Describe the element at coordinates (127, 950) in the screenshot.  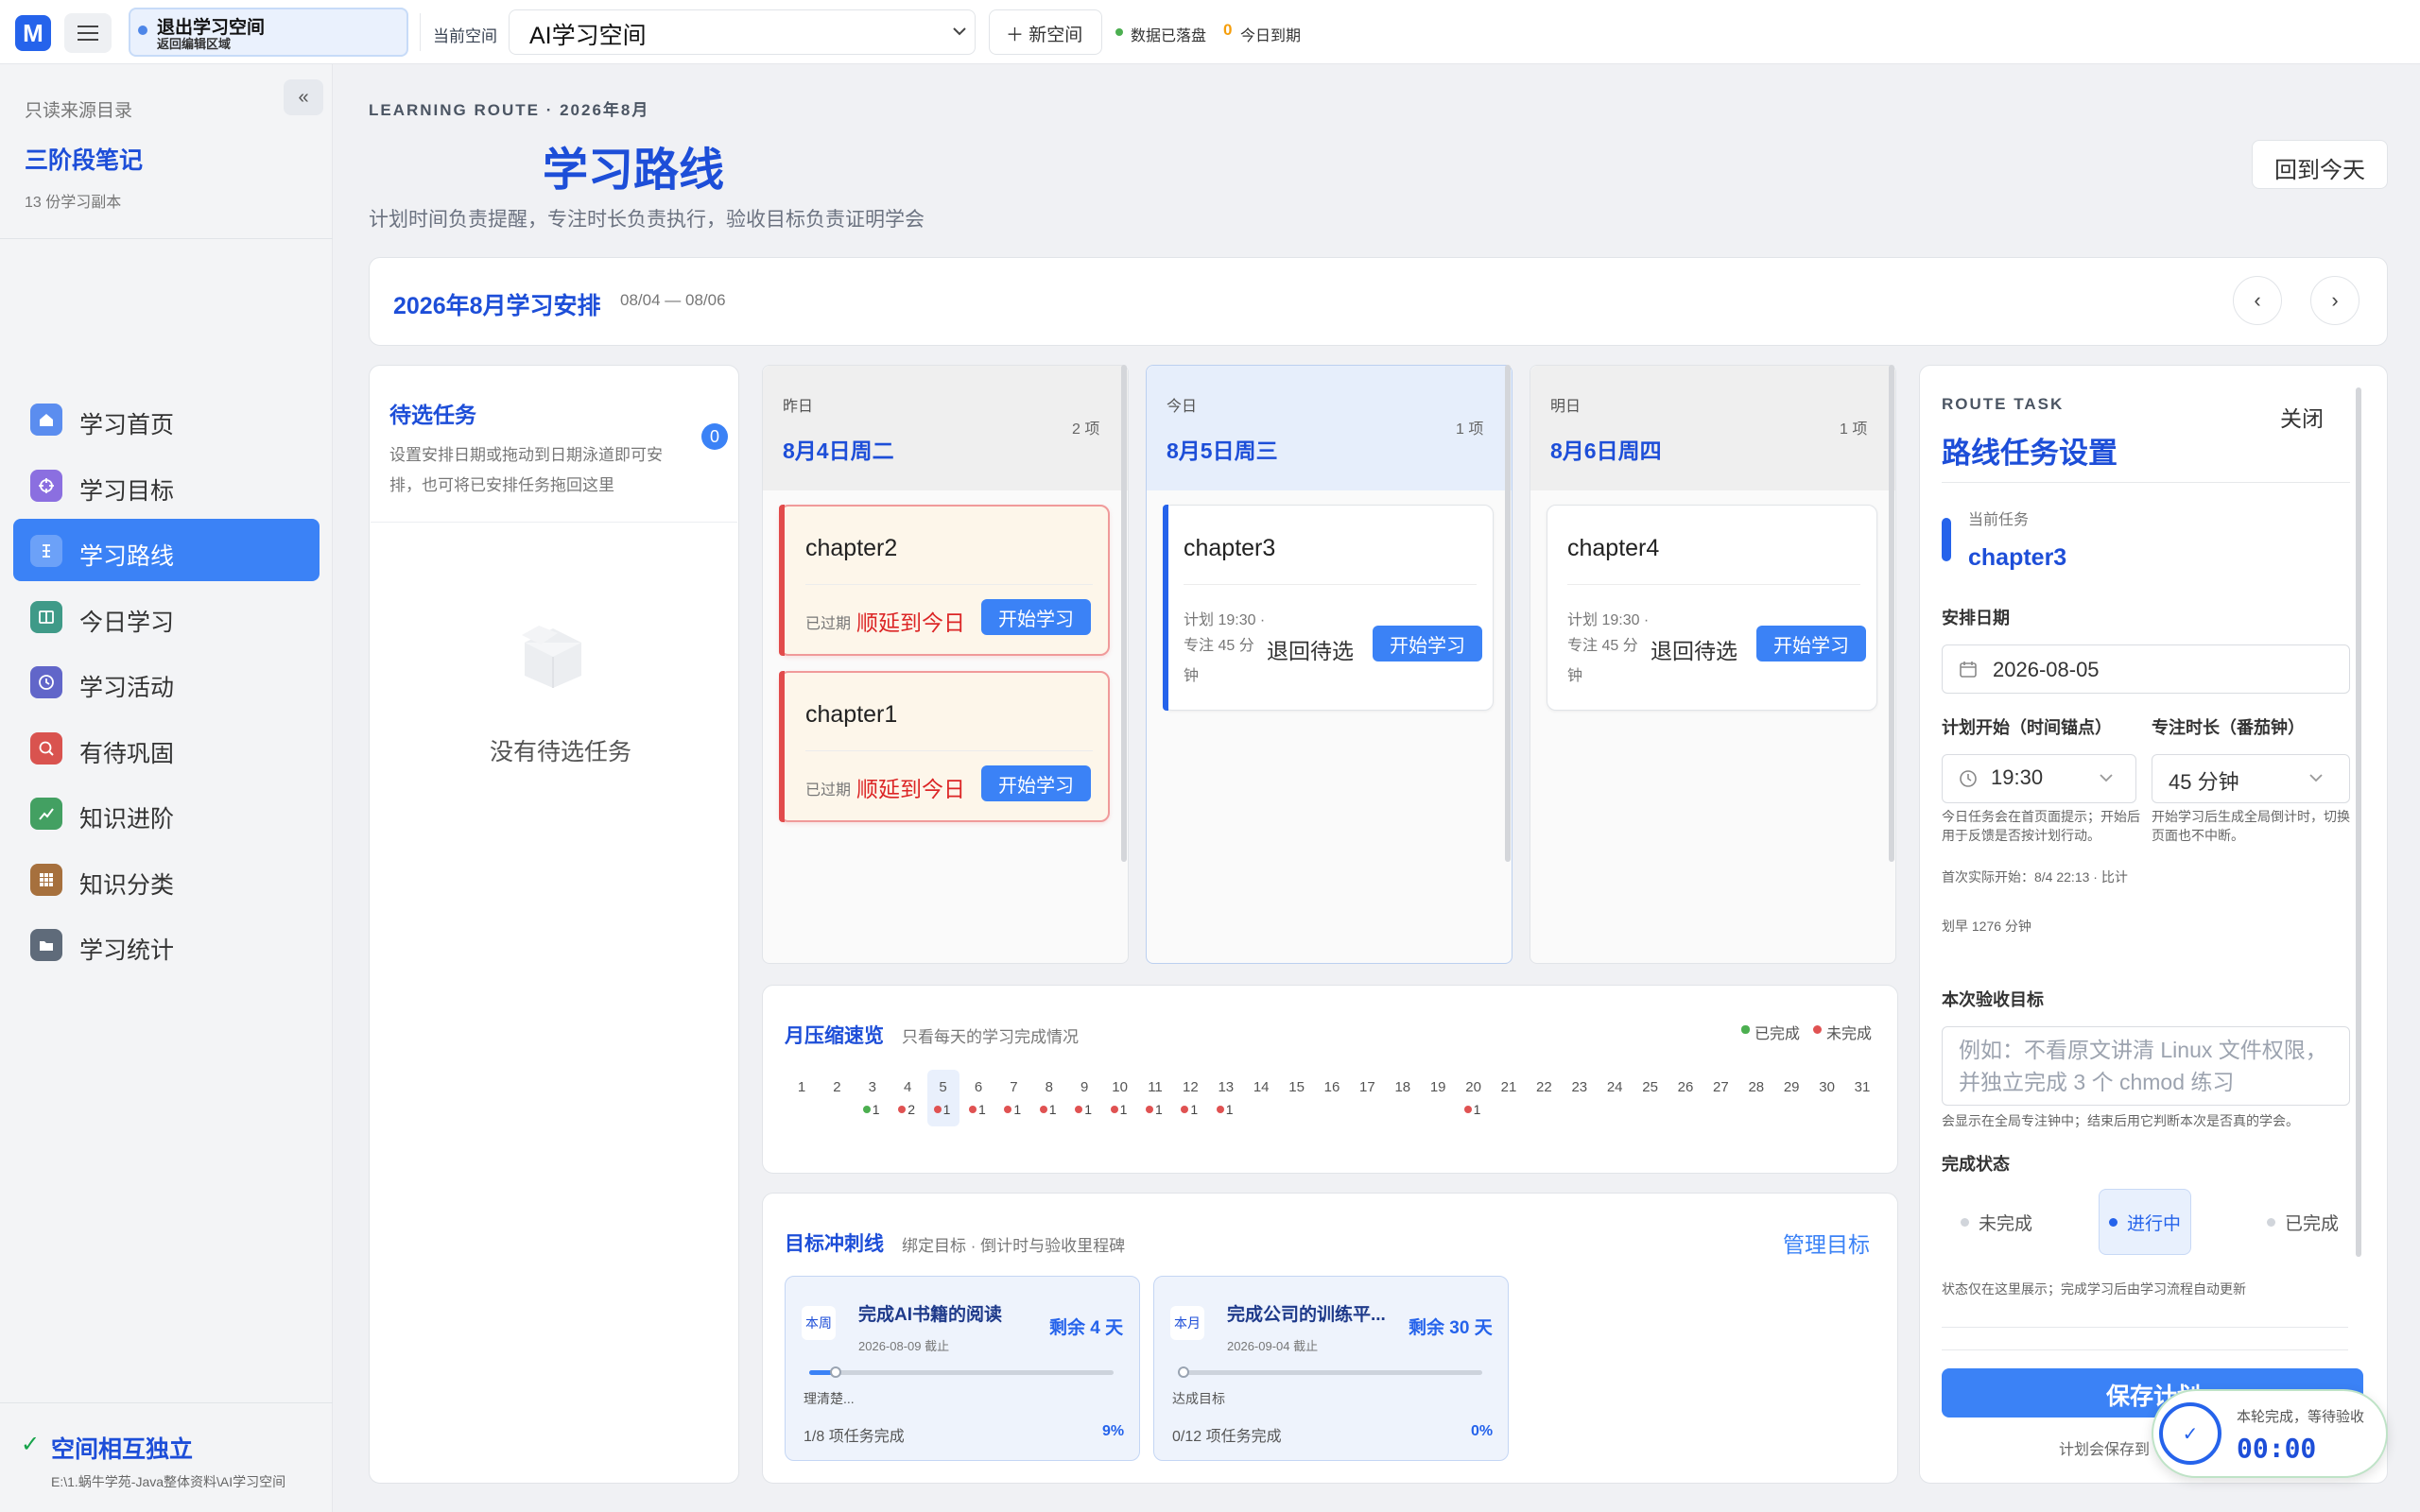
I see `sidebar-item-label: 学习统计` at that location.